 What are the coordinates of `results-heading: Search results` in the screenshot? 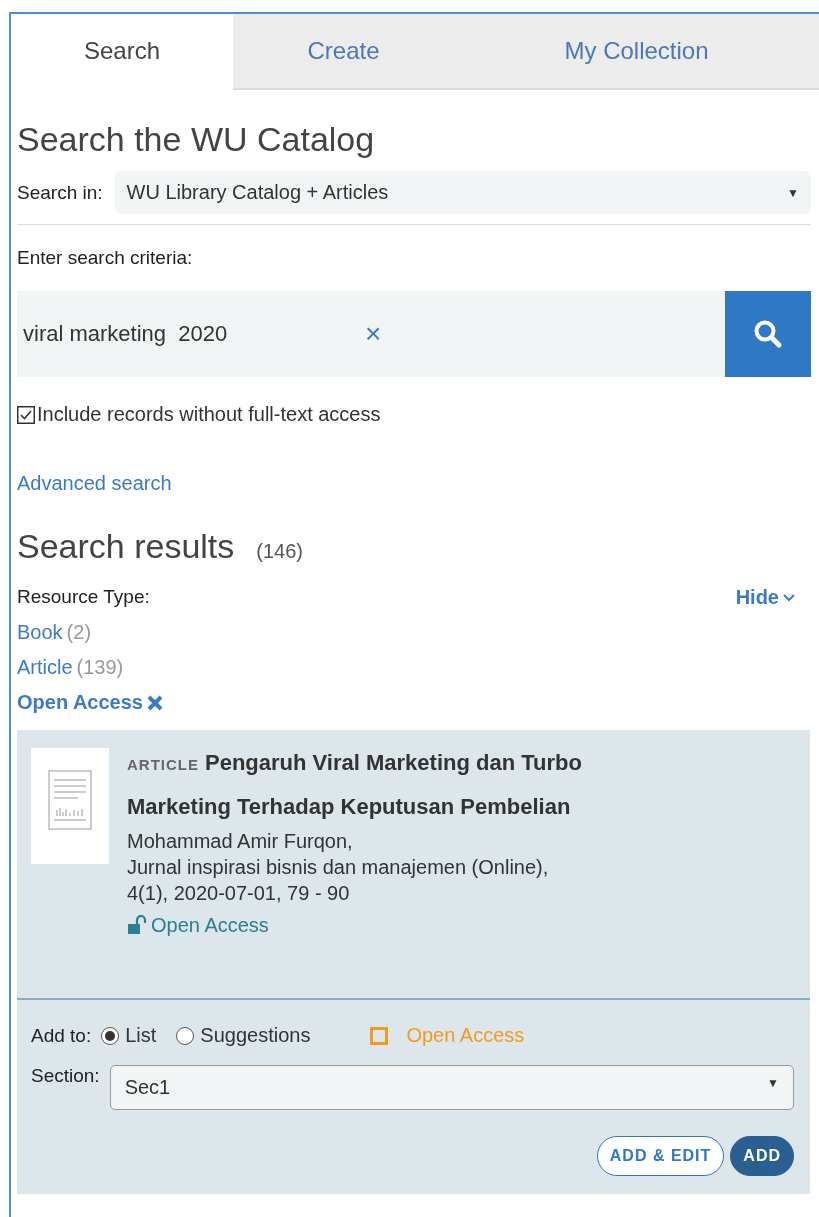 It's located at (126, 546).